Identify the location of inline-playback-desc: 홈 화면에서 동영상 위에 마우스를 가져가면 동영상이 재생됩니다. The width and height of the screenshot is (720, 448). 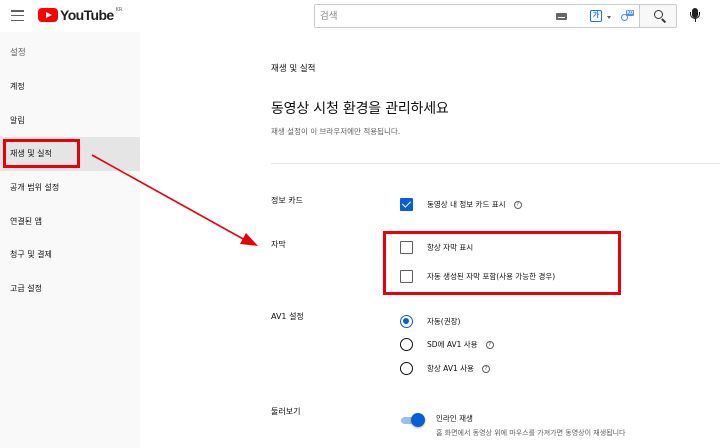
(531, 433).